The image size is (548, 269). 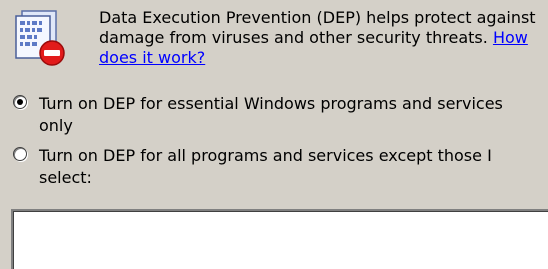 I want to click on radio-essential-only, so click(x=20, y=102).